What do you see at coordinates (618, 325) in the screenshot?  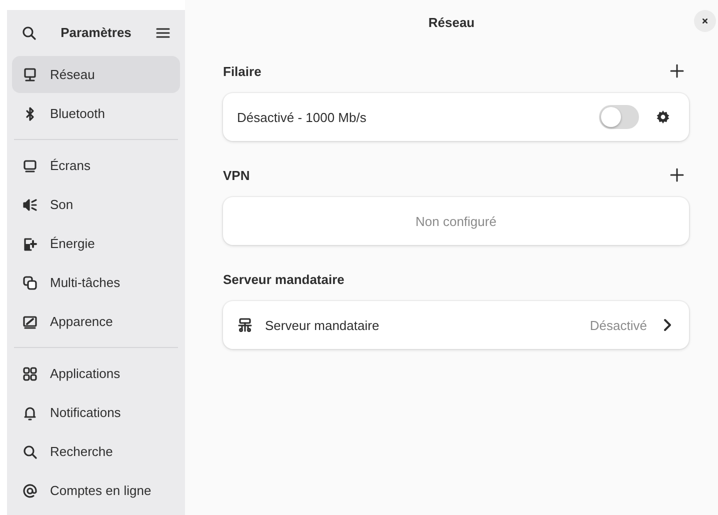 I see `row-value: Désactivé` at bounding box center [618, 325].